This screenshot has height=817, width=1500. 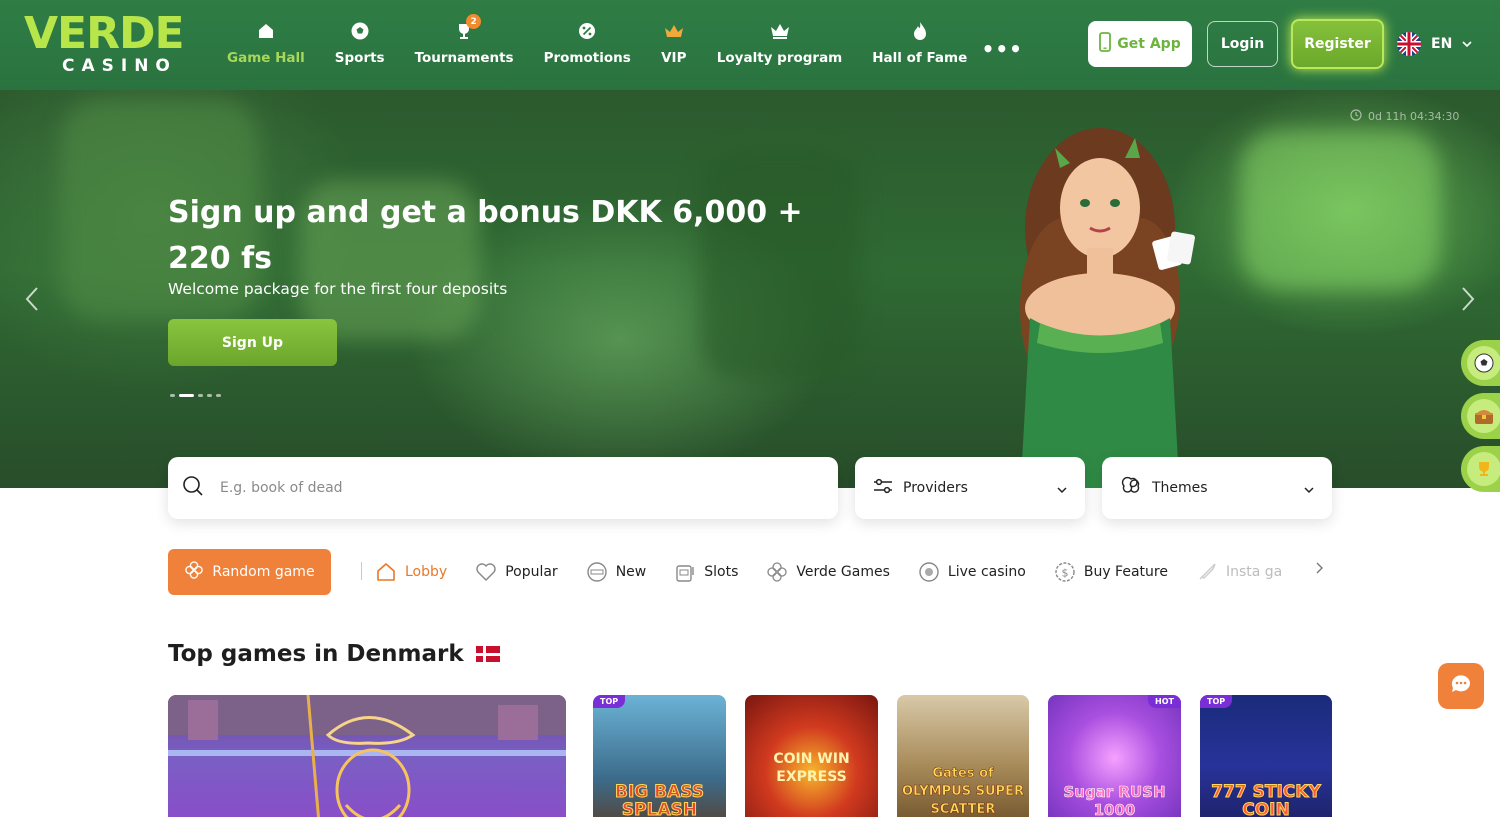 What do you see at coordinates (367, 756) in the screenshot?
I see `game-tile-featured` at bounding box center [367, 756].